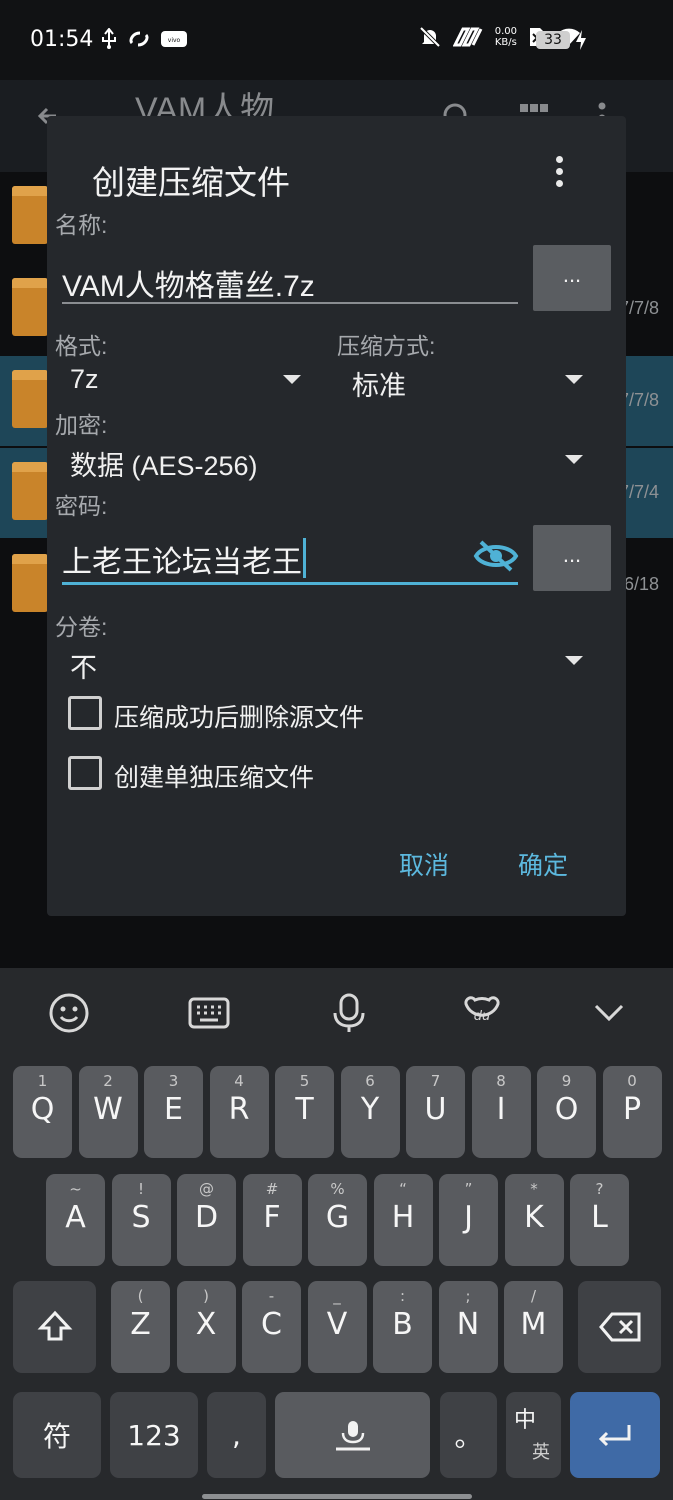  I want to click on separate-archive-label: 创建单独压缩文件, so click(214, 776).